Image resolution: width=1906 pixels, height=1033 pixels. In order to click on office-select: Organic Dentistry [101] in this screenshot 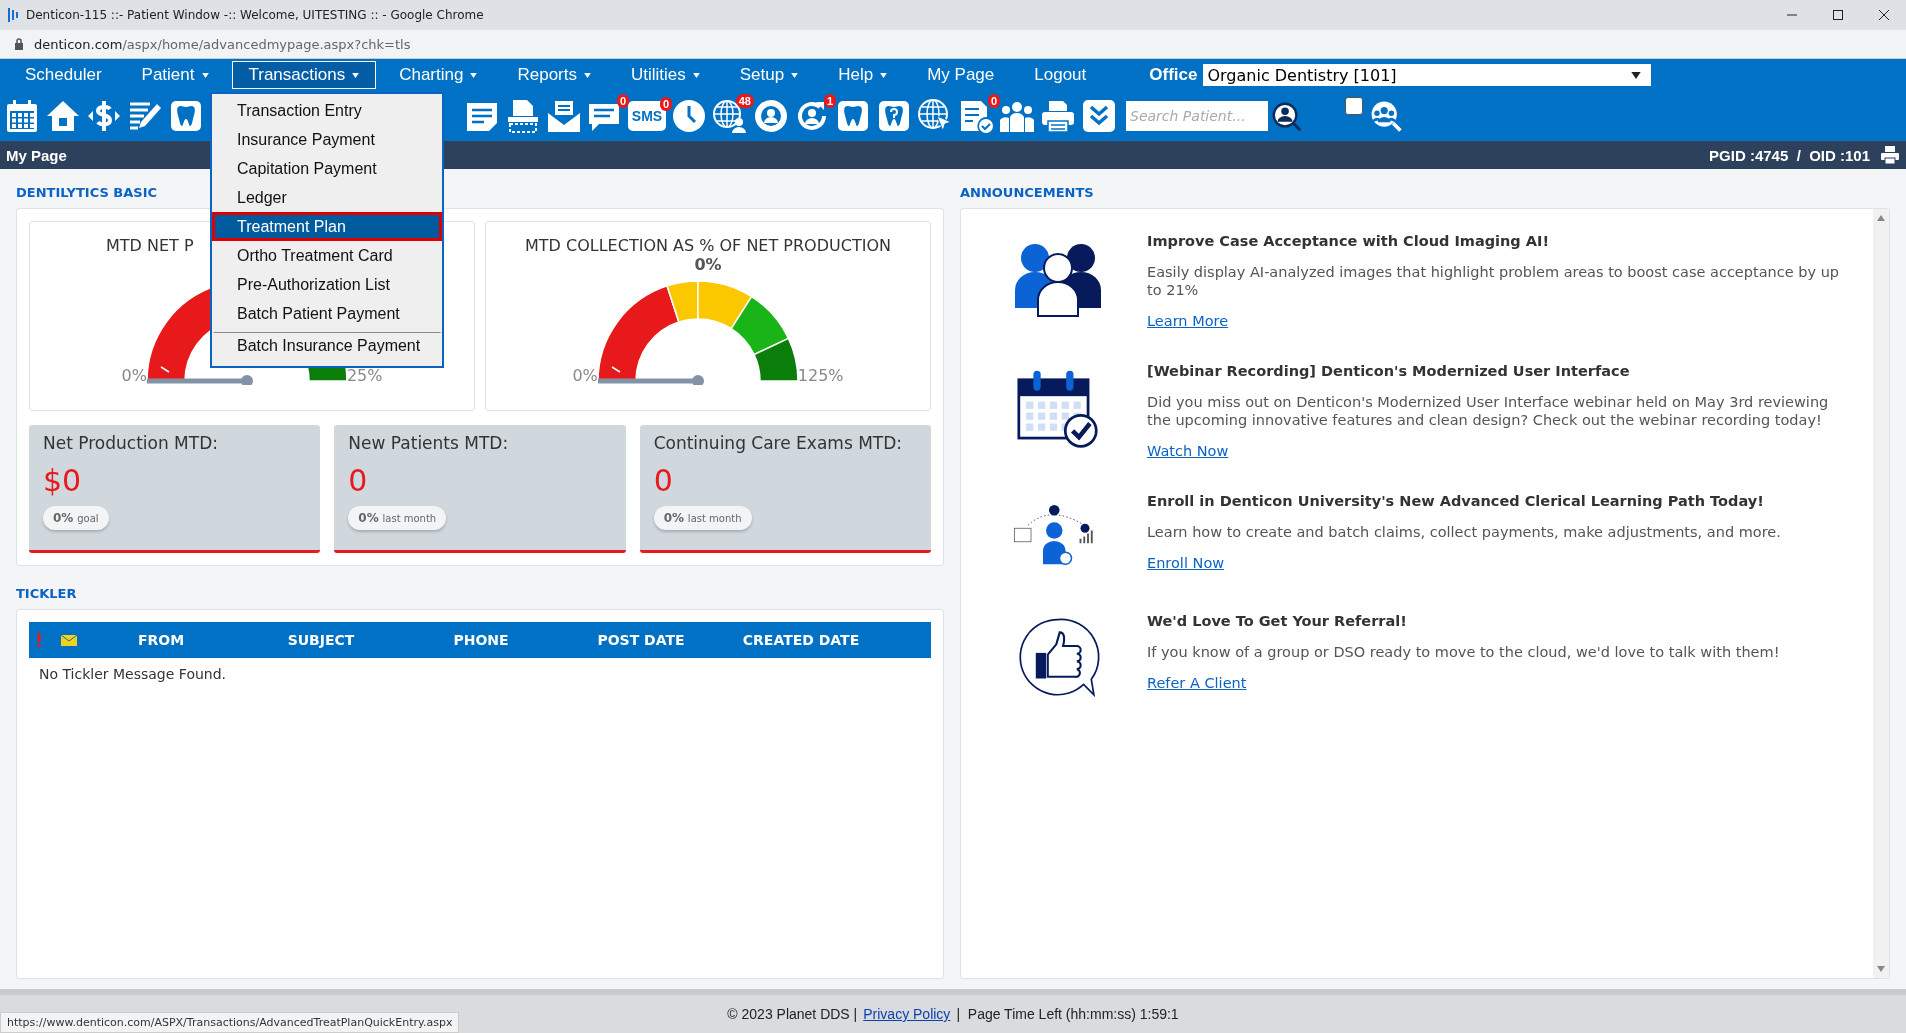, I will do `click(1427, 75)`.